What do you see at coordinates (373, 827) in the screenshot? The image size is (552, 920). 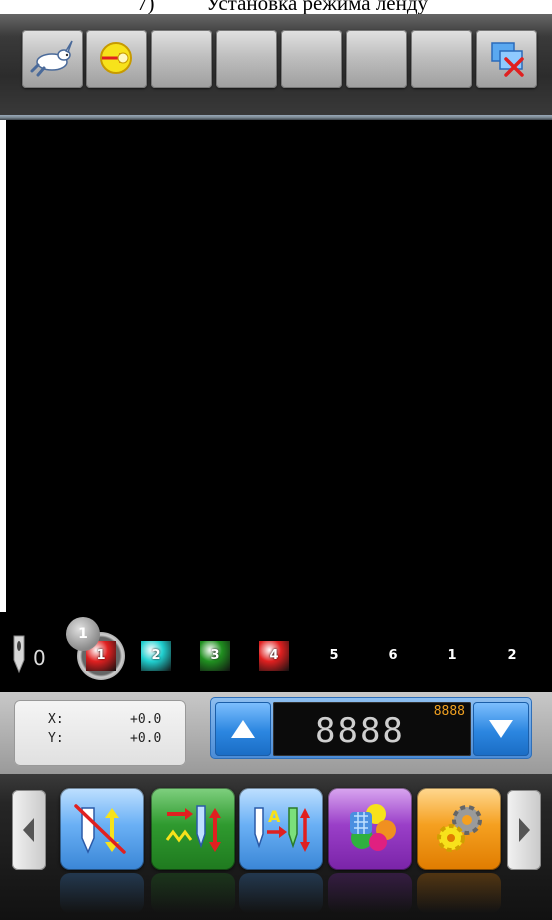 I see `pattern-colors-icon` at bounding box center [373, 827].